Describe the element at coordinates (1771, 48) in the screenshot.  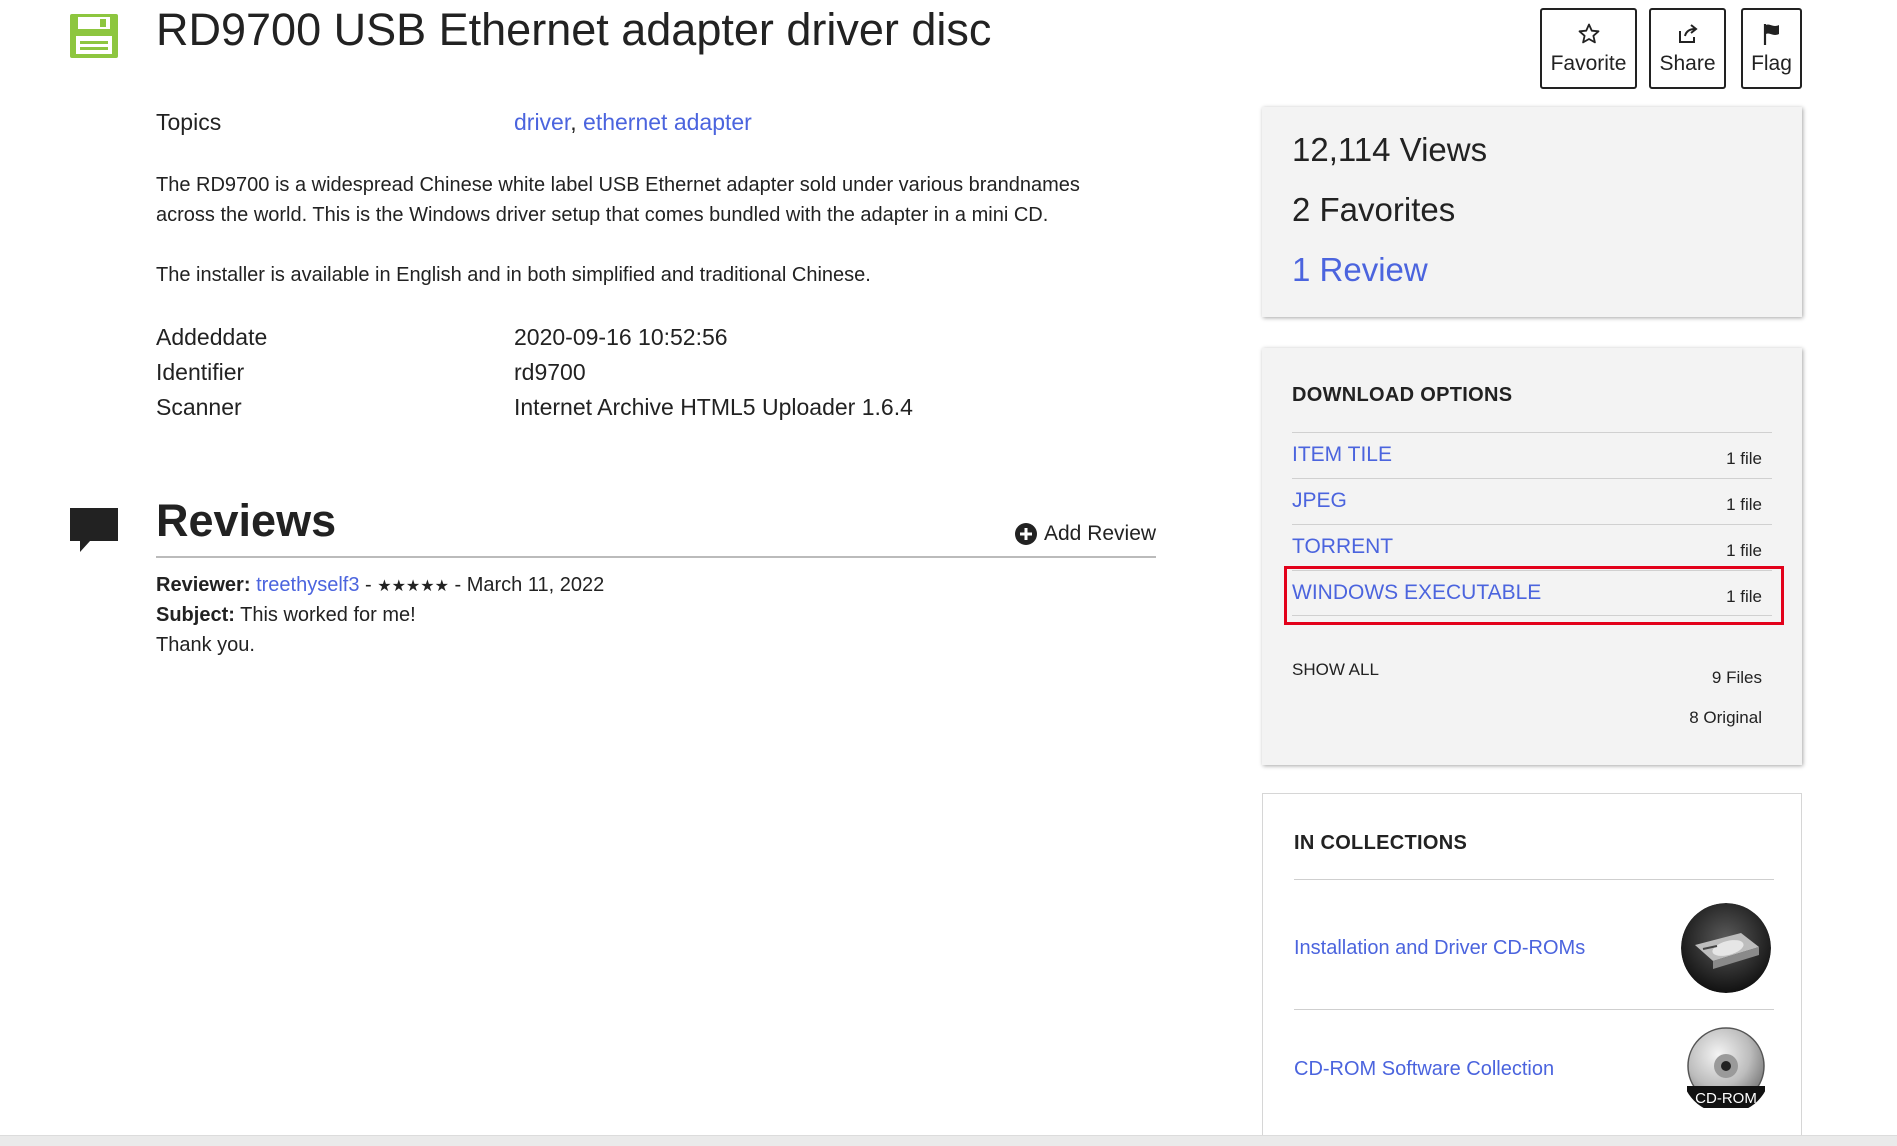
I see `flag-button: Flag` at that location.